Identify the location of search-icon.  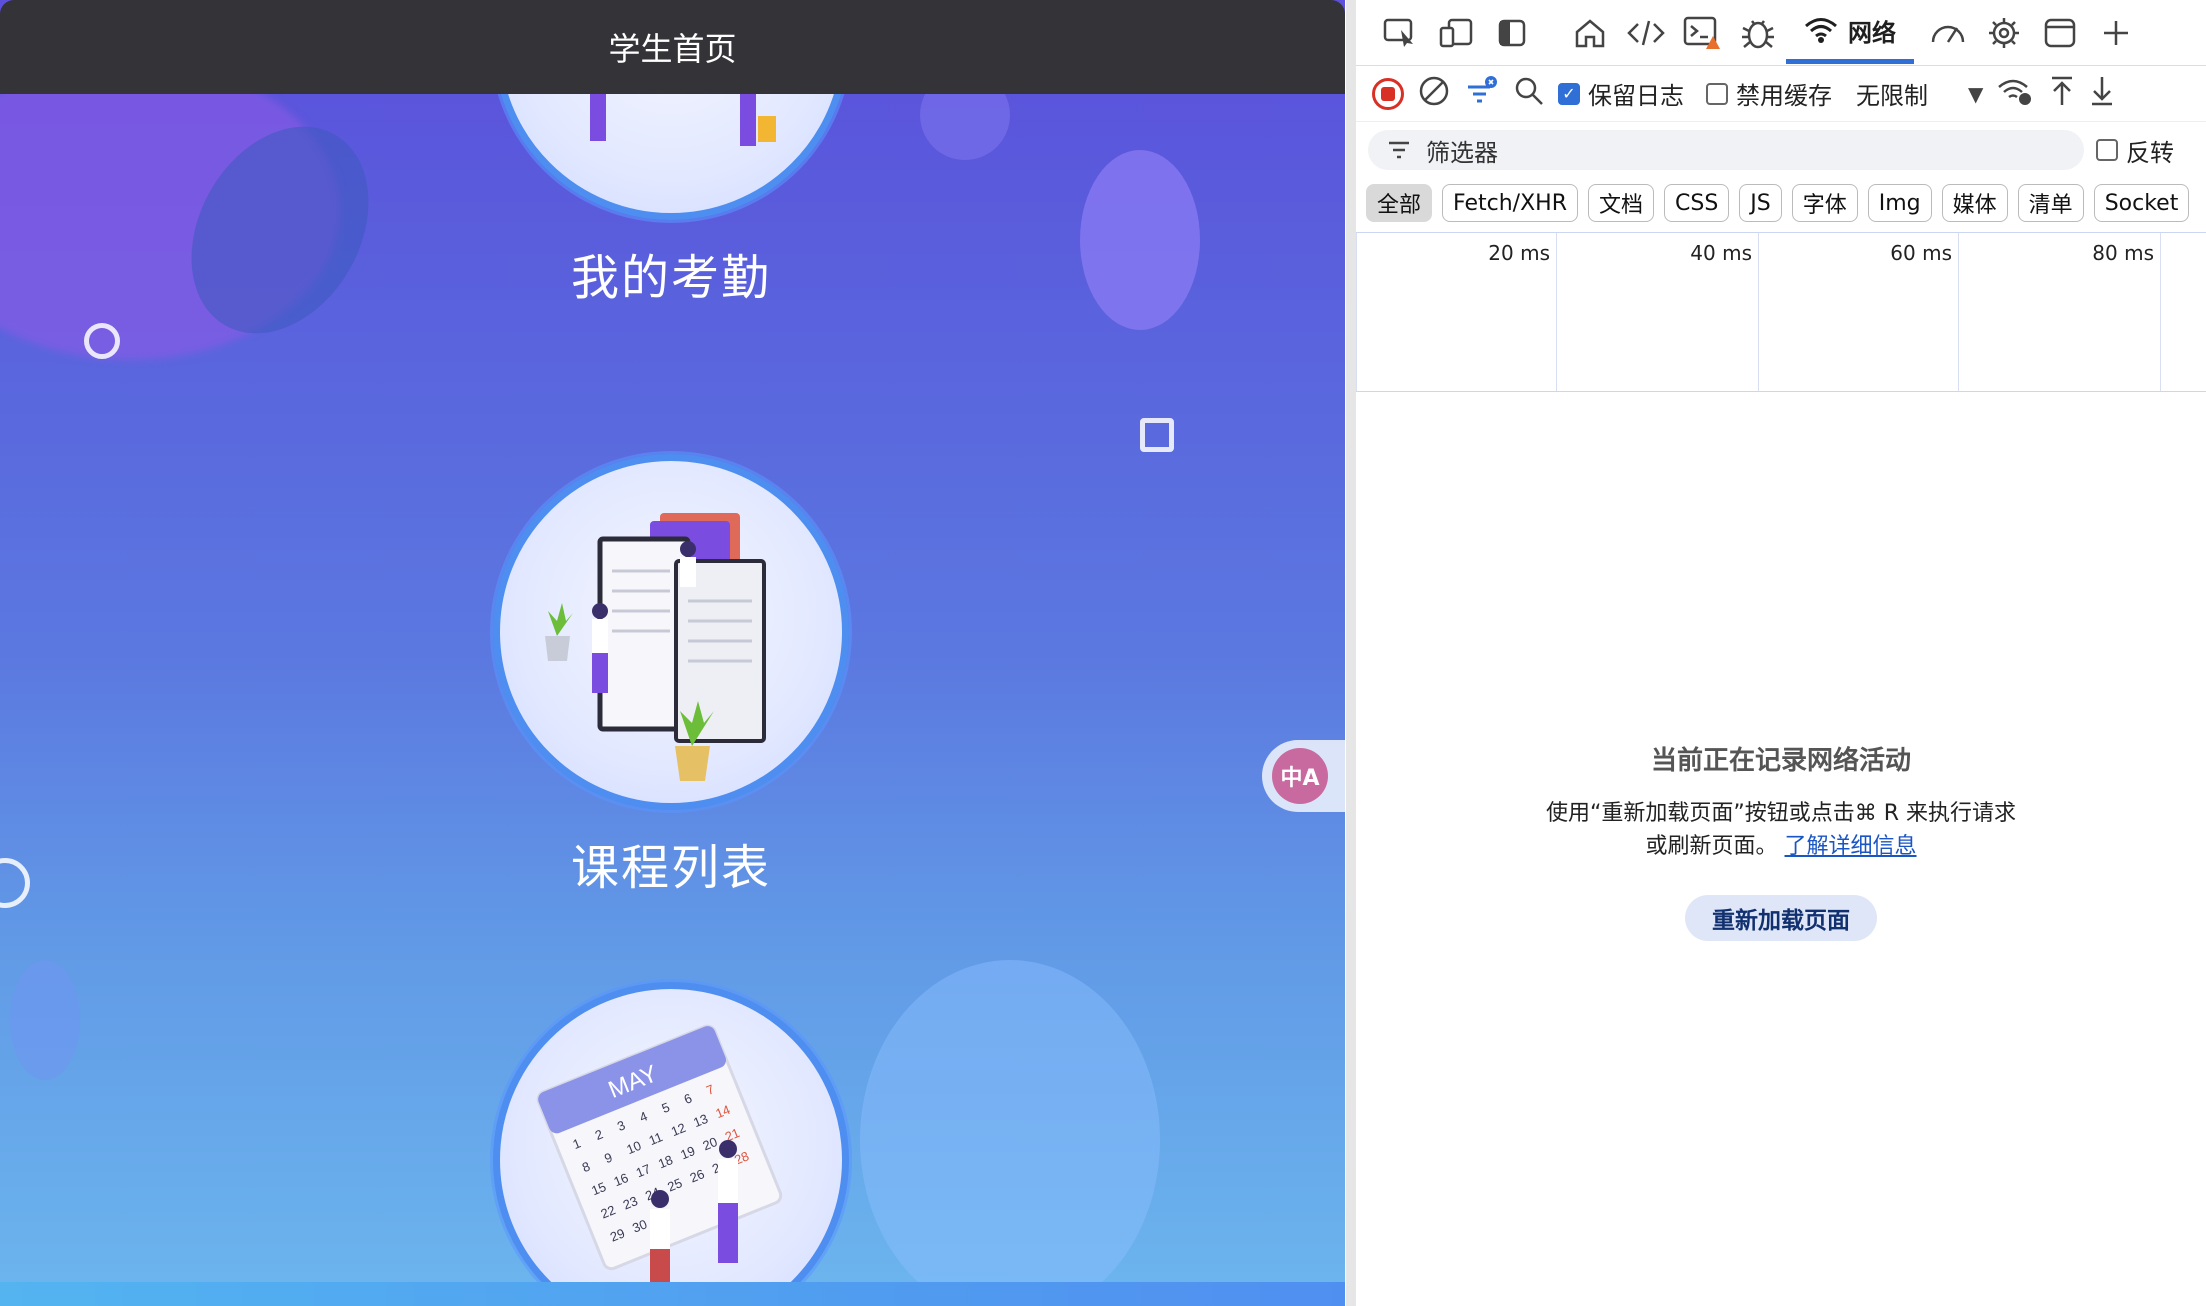
(1529, 94).